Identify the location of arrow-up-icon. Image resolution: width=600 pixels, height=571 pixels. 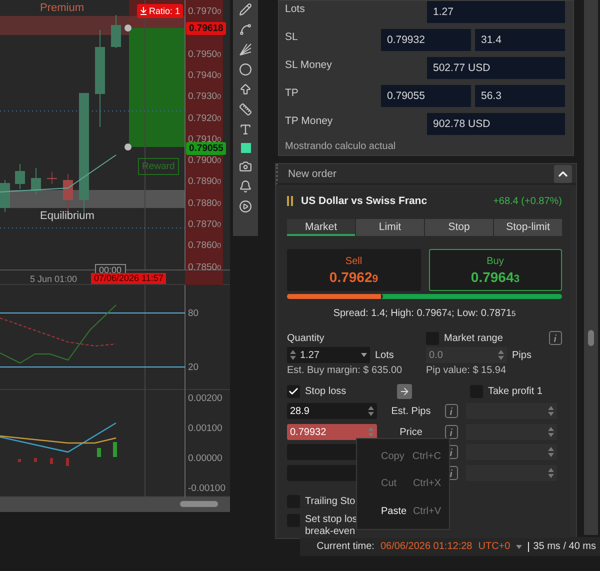
(245, 89).